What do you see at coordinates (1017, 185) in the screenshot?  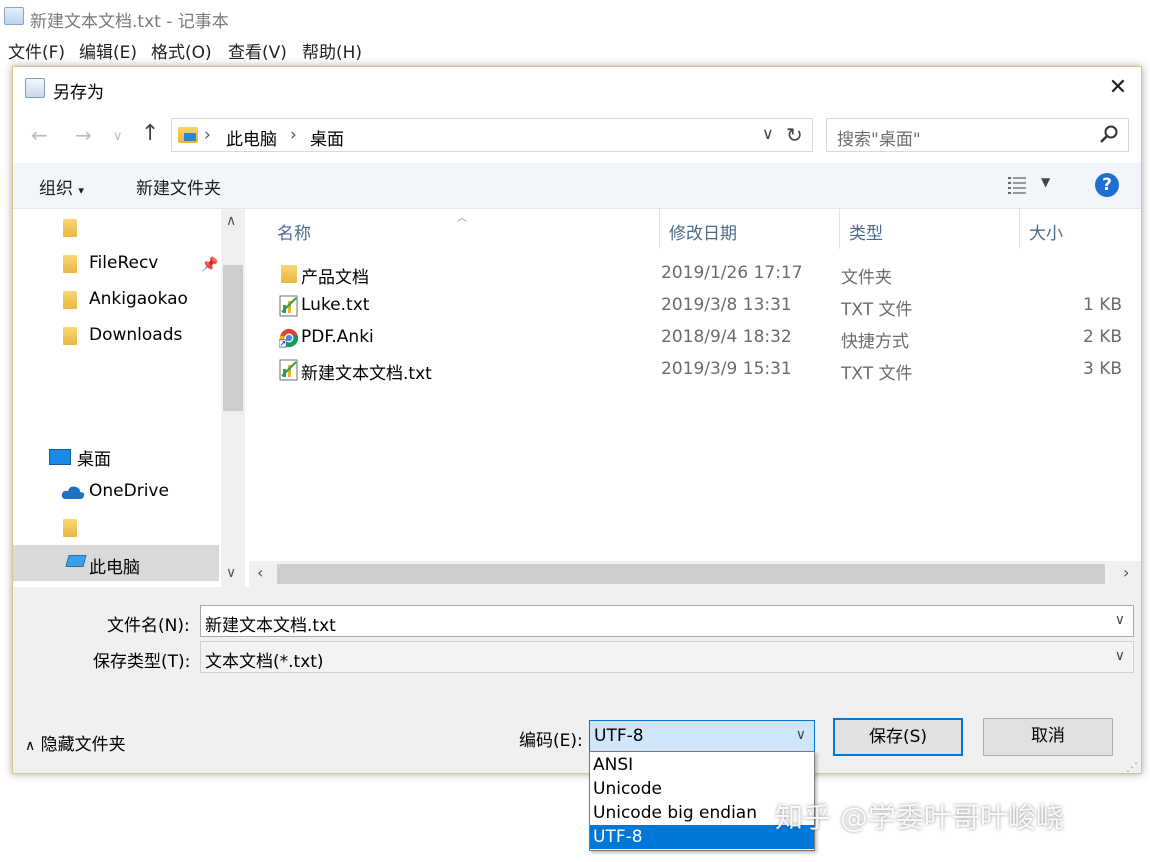 I see `view-details-icon` at bounding box center [1017, 185].